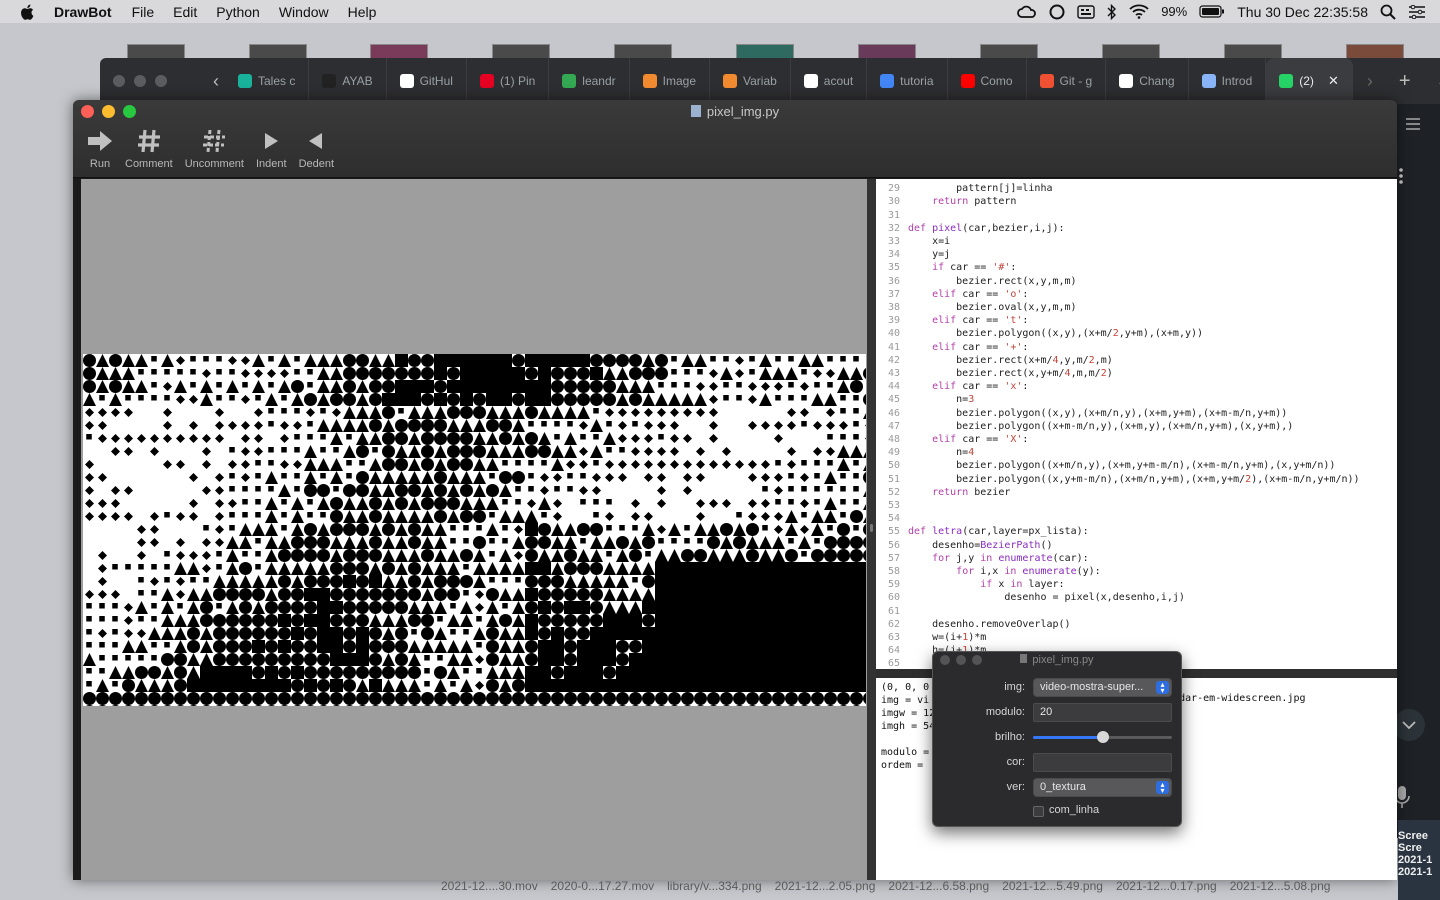 This screenshot has width=1440, height=900. I want to click on splitter-handle, so click(871, 528).